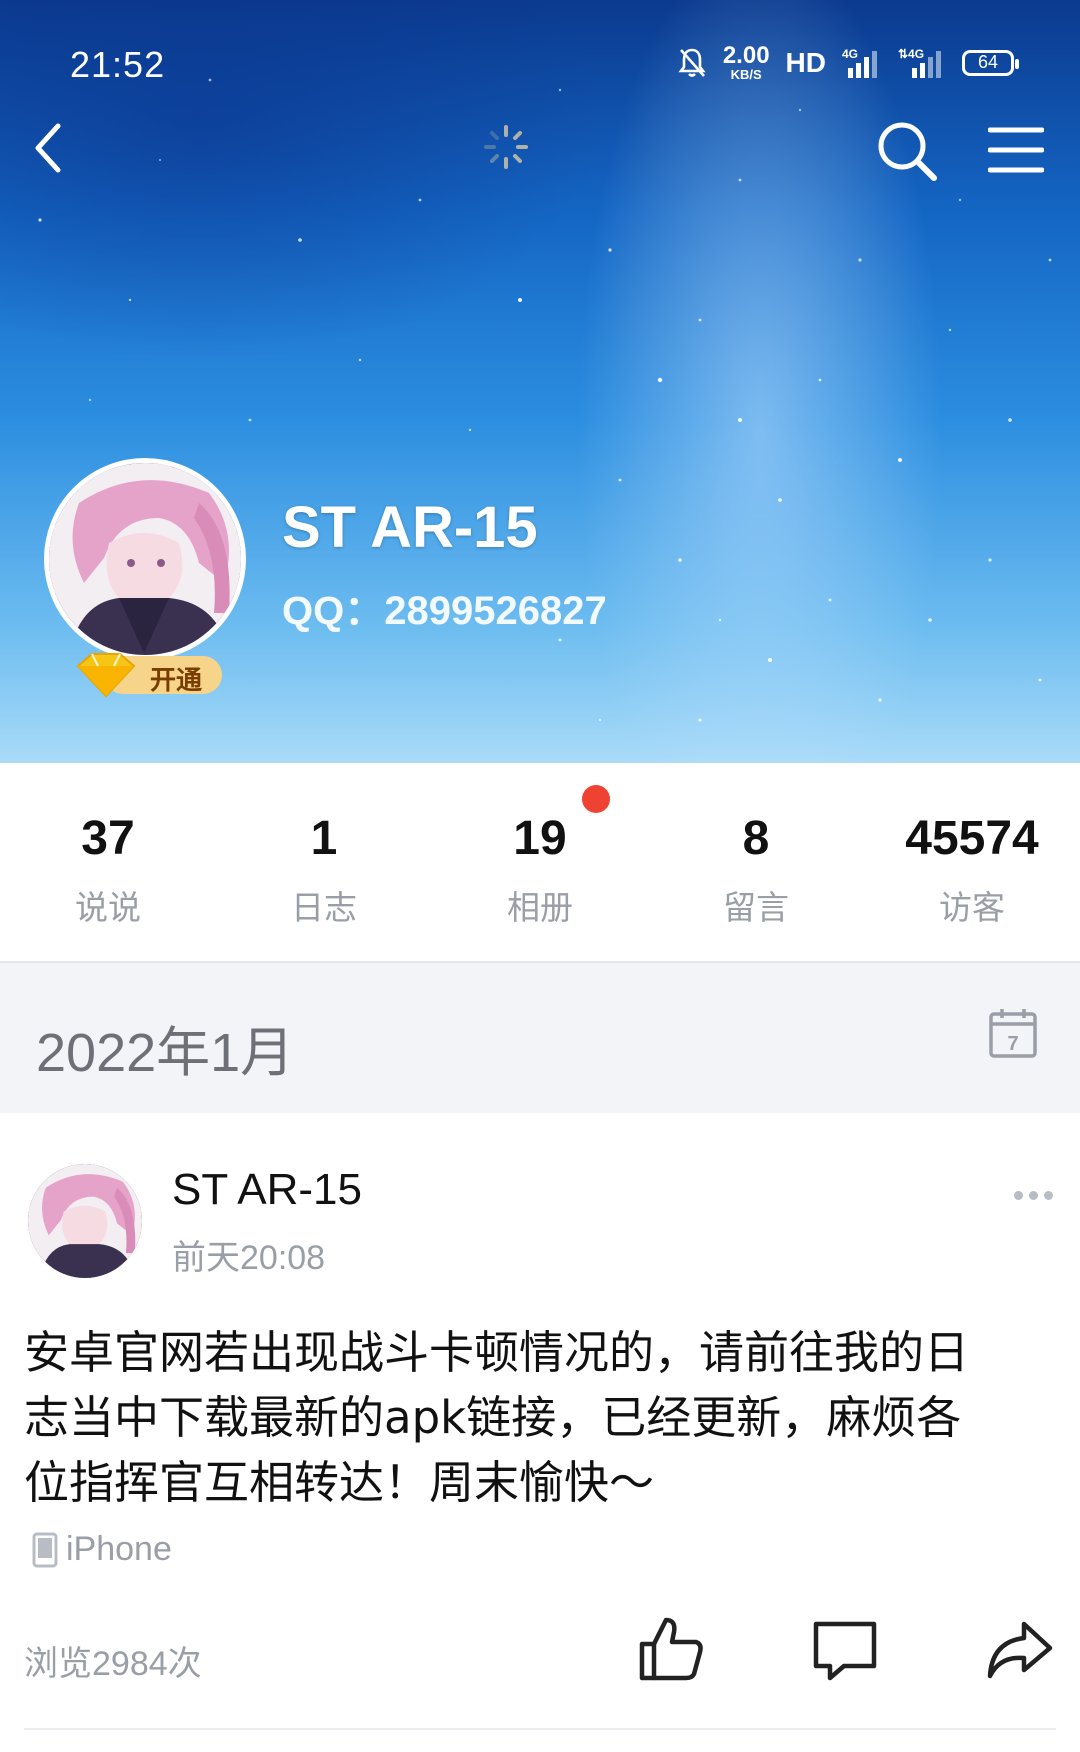 The height and width of the screenshot is (1752, 1080). Describe the element at coordinates (540, 1729) in the screenshot. I see `divider` at that location.